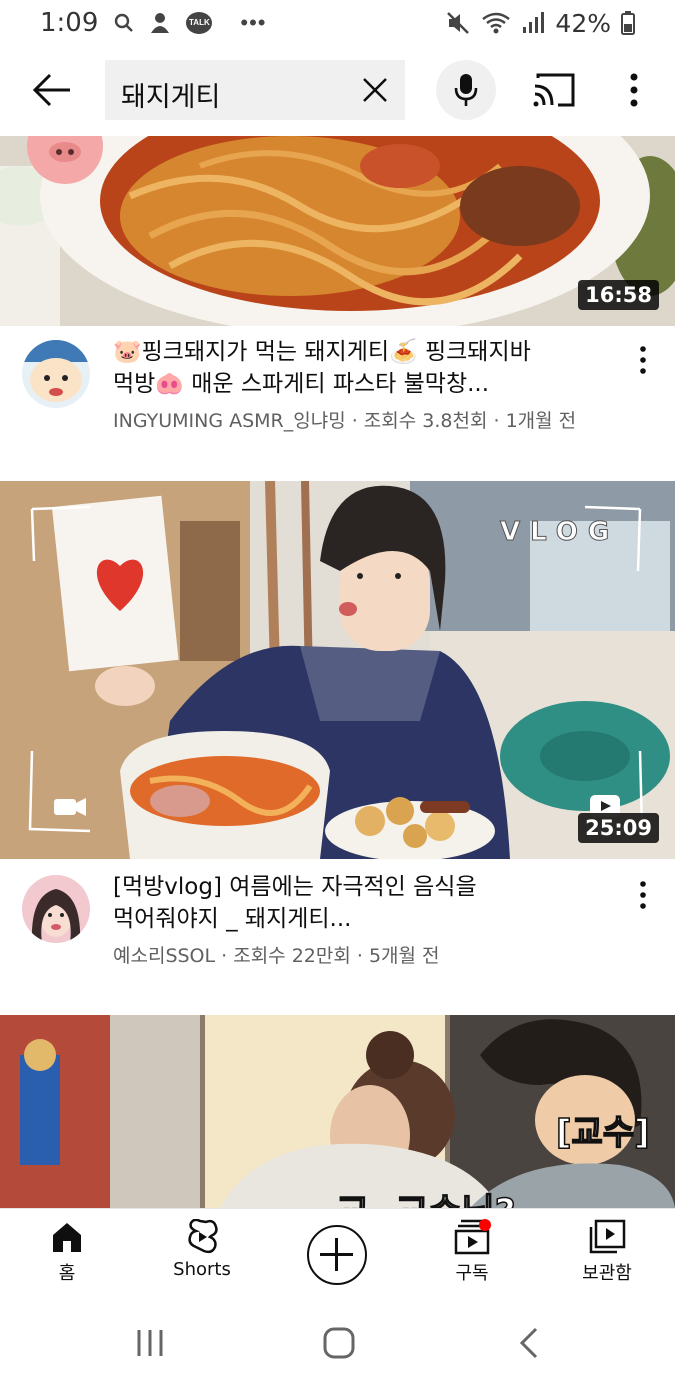  What do you see at coordinates (337, 1111) in the screenshot?
I see `video-thumbnail: [교수] 교, 교수님?` at bounding box center [337, 1111].